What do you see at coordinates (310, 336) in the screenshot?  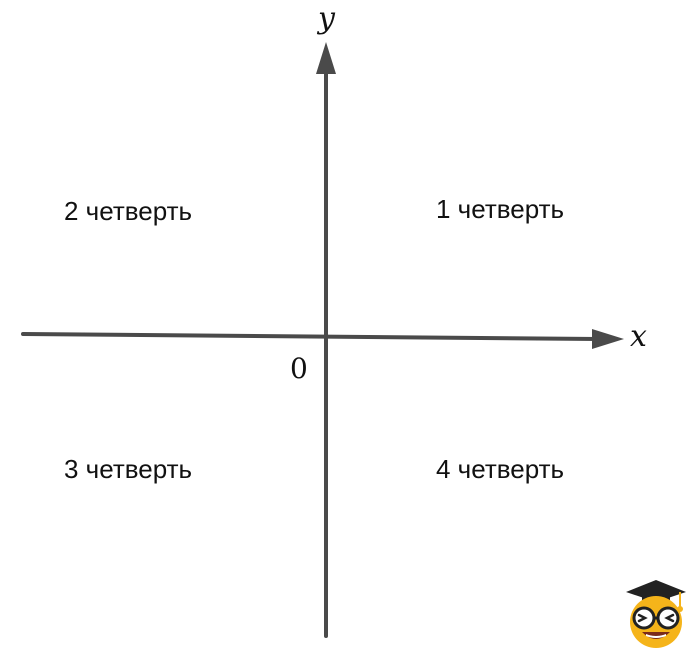 I see `x-axis-line` at bounding box center [310, 336].